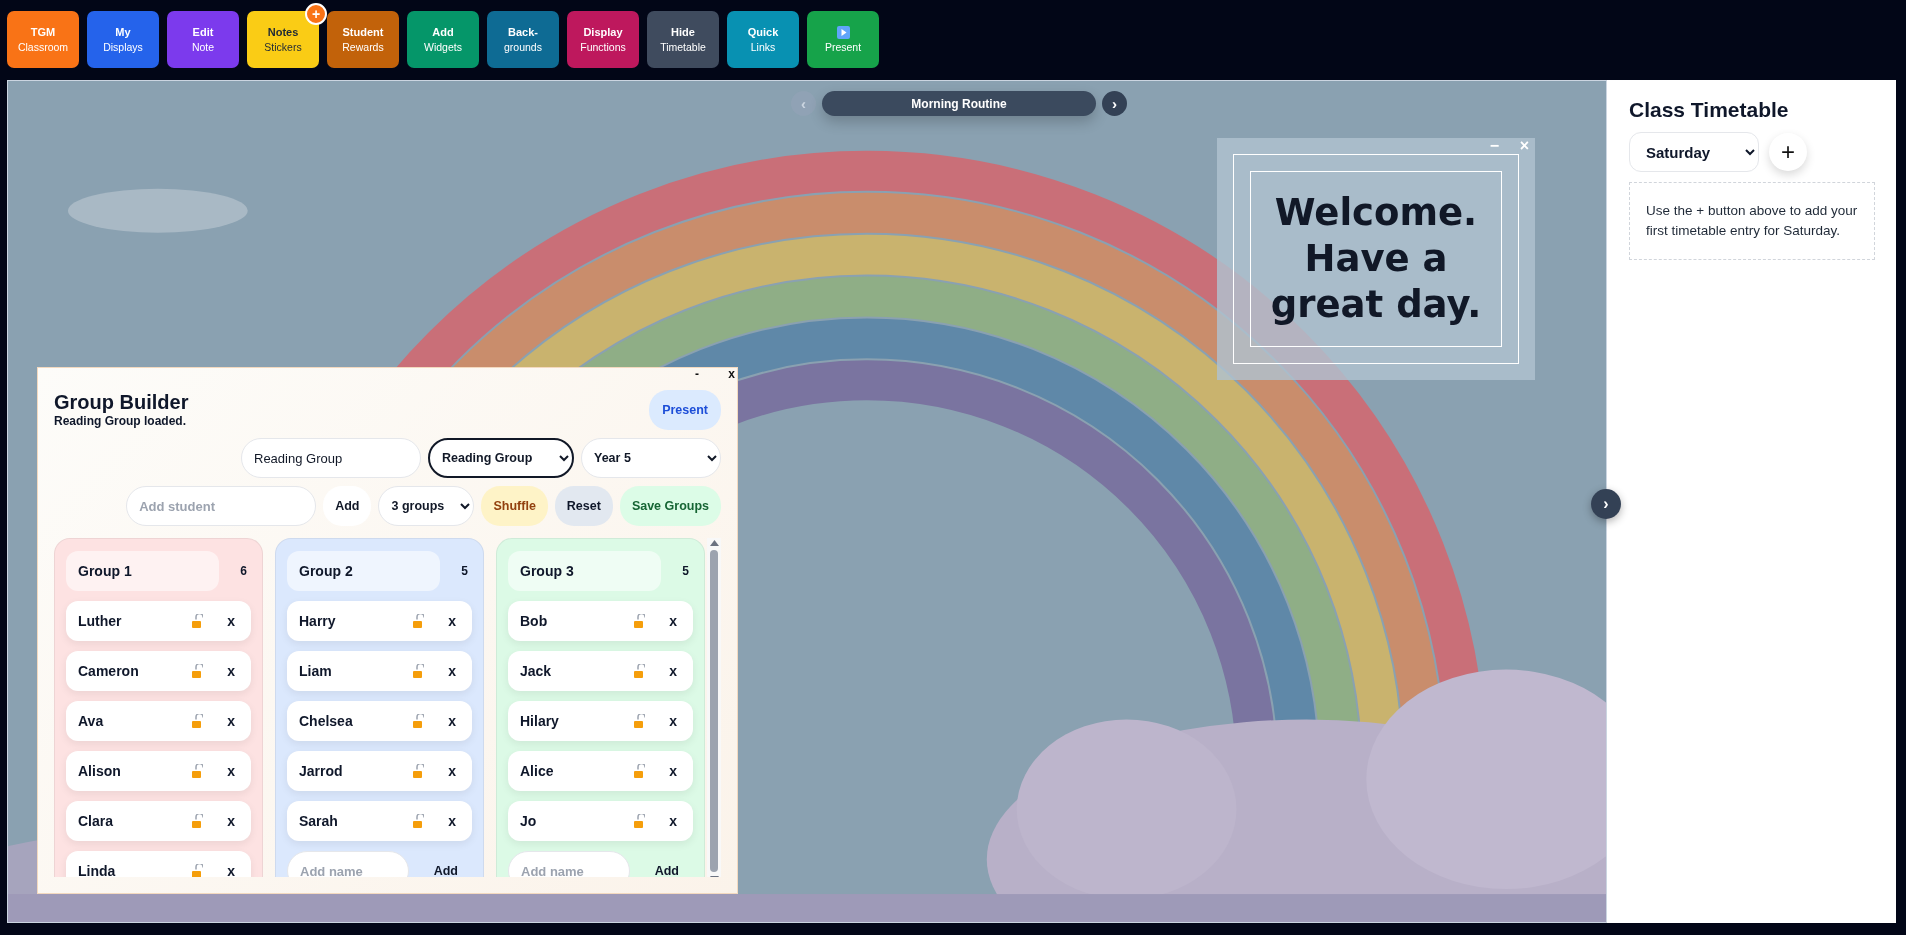 Image resolution: width=1906 pixels, height=935 pixels. What do you see at coordinates (319, 821) in the screenshot?
I see `student-name: Sarah` at bounding box center [319, 821].